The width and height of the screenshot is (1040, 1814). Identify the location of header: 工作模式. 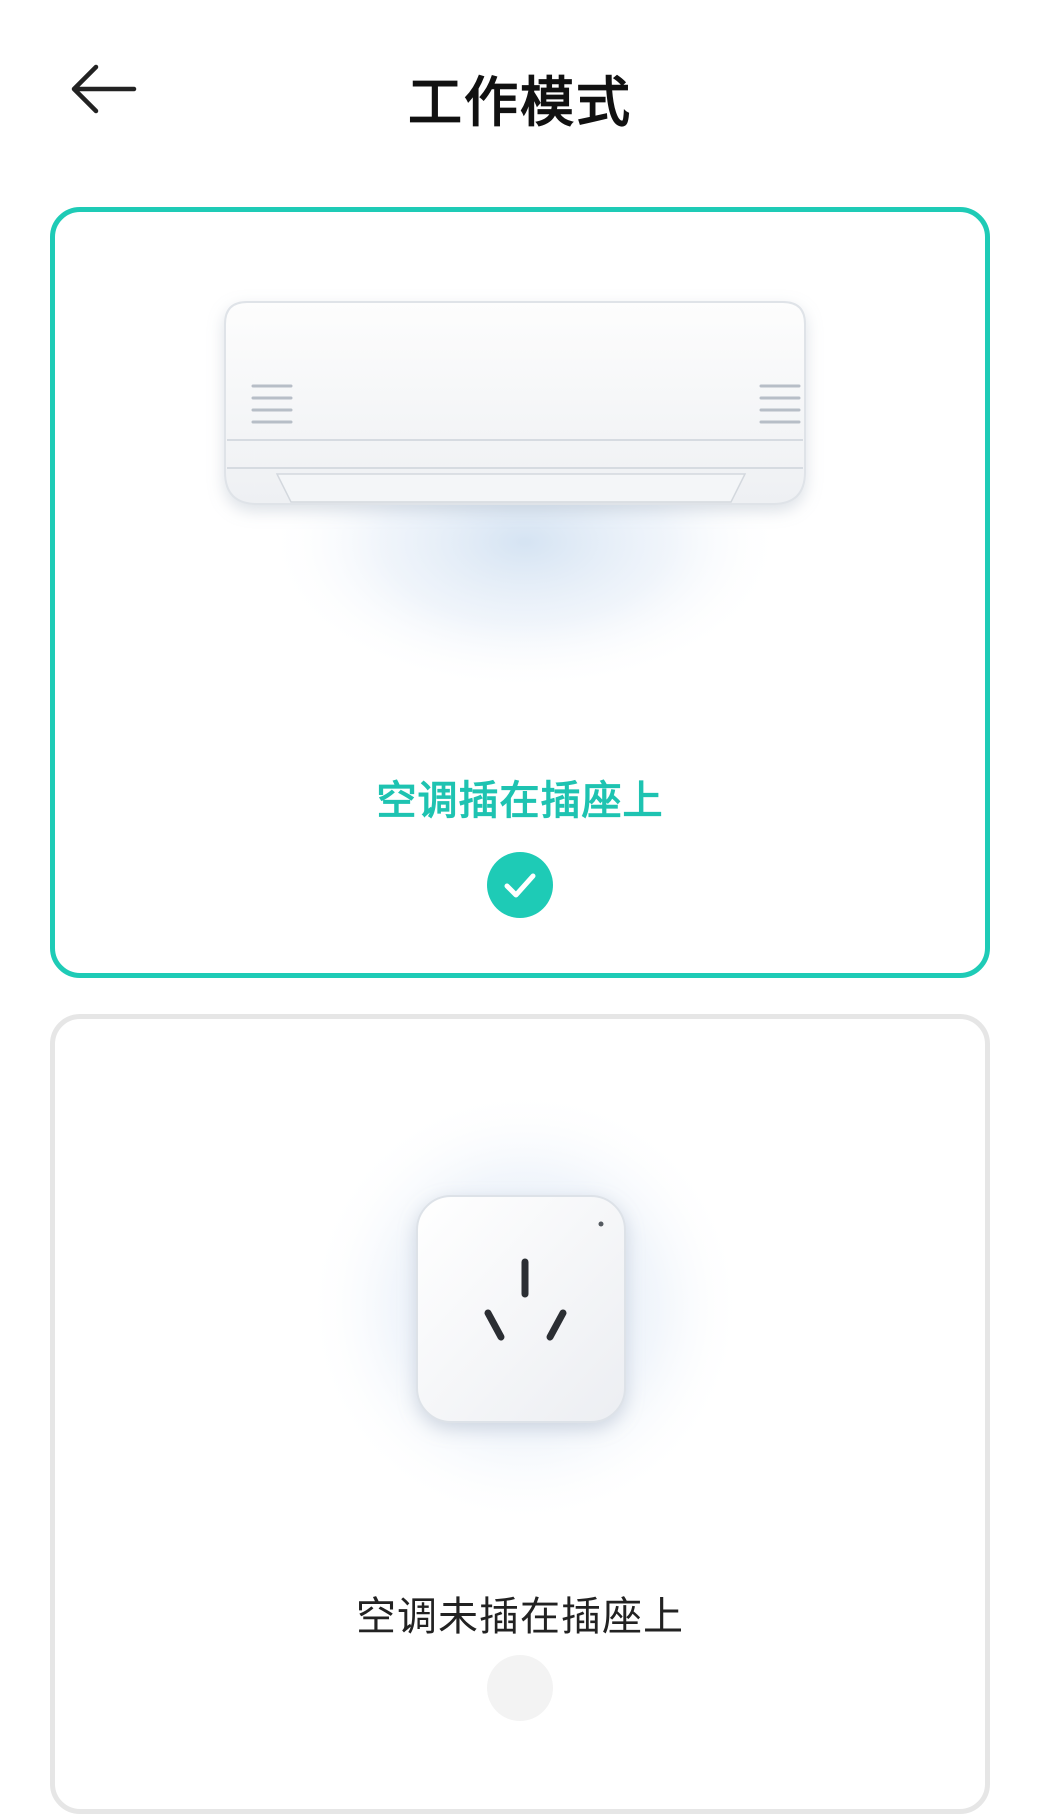
(520, 90).